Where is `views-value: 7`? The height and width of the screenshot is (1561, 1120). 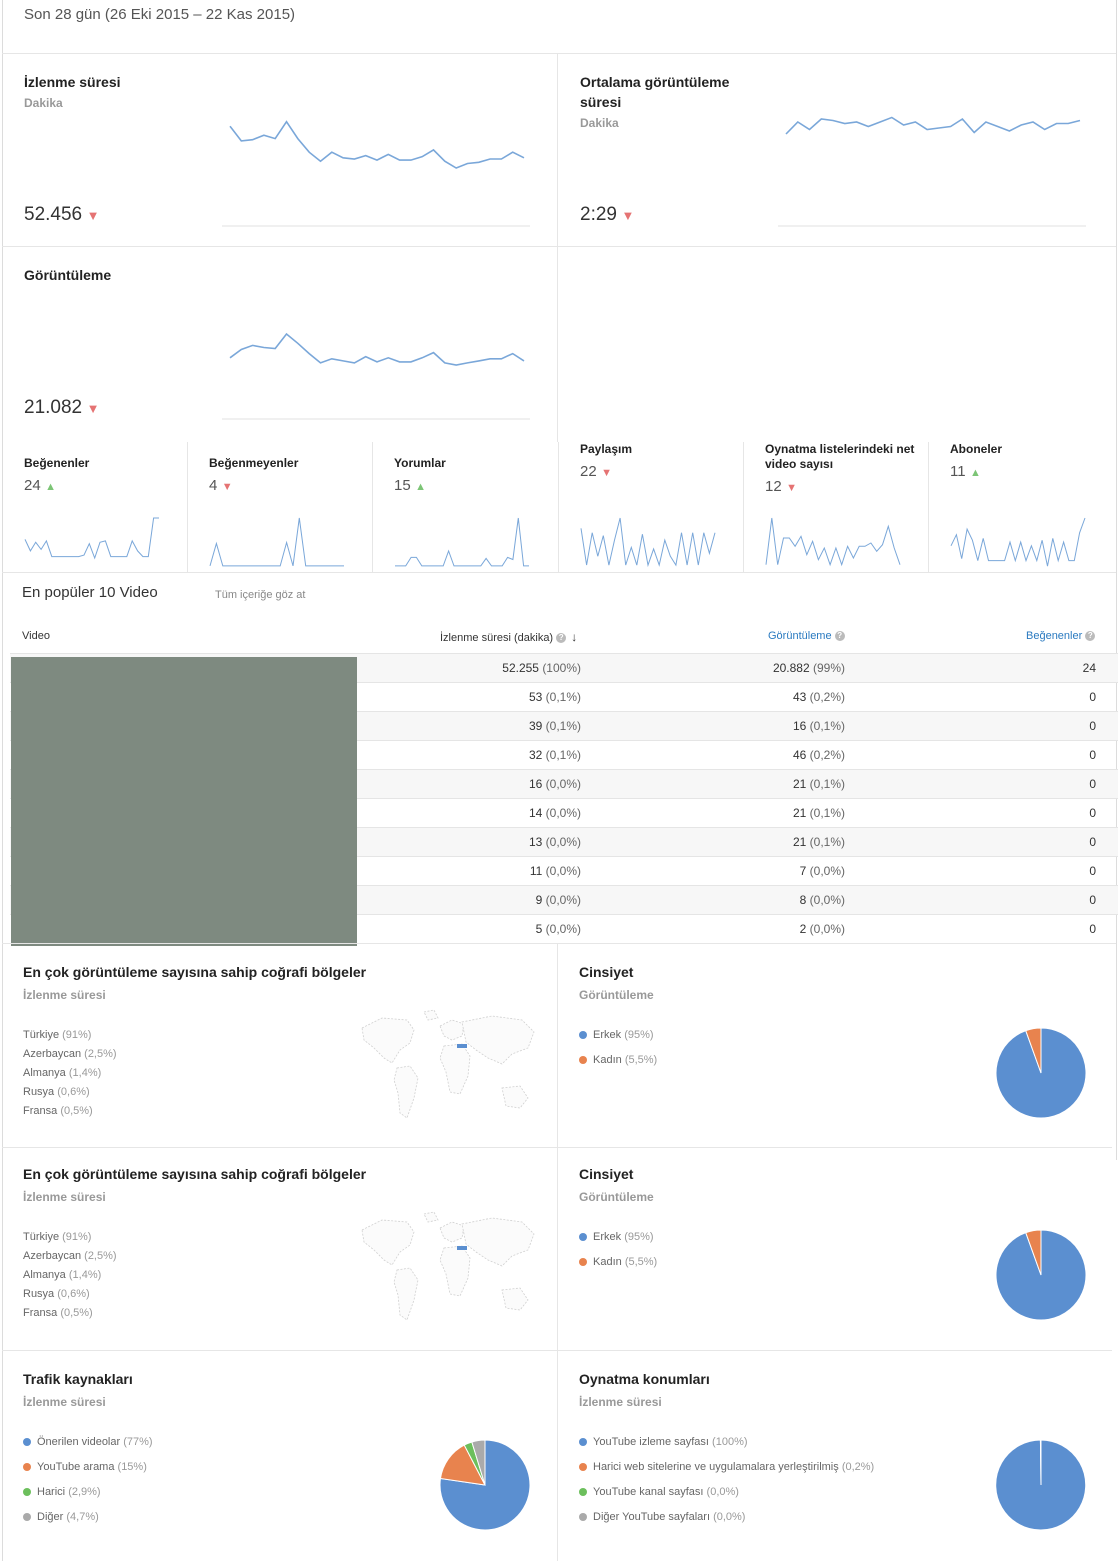 views-value: 7 is located at coordinates (803, 871).